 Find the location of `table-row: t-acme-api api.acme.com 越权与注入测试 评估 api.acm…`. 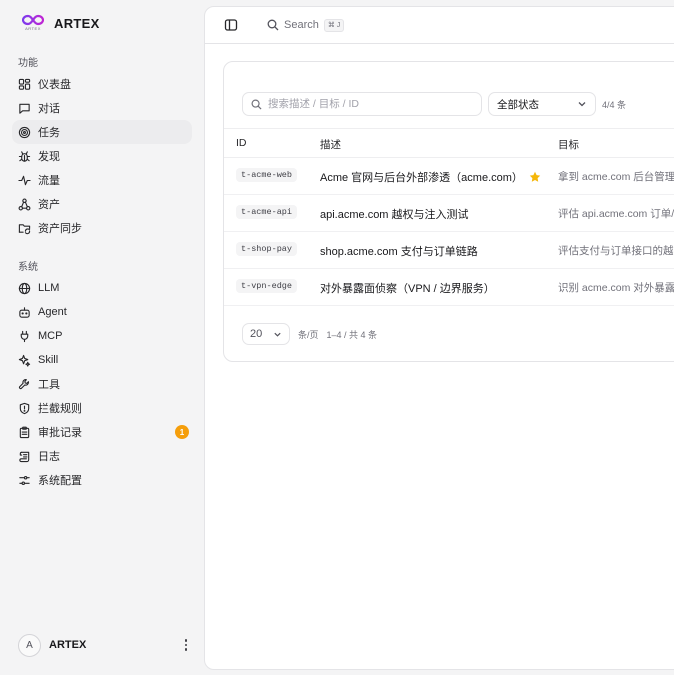

table-row: t-acme-api api.acme.com 越权与注入测试 评估 api.acm… is located at coordinates (449, 213).